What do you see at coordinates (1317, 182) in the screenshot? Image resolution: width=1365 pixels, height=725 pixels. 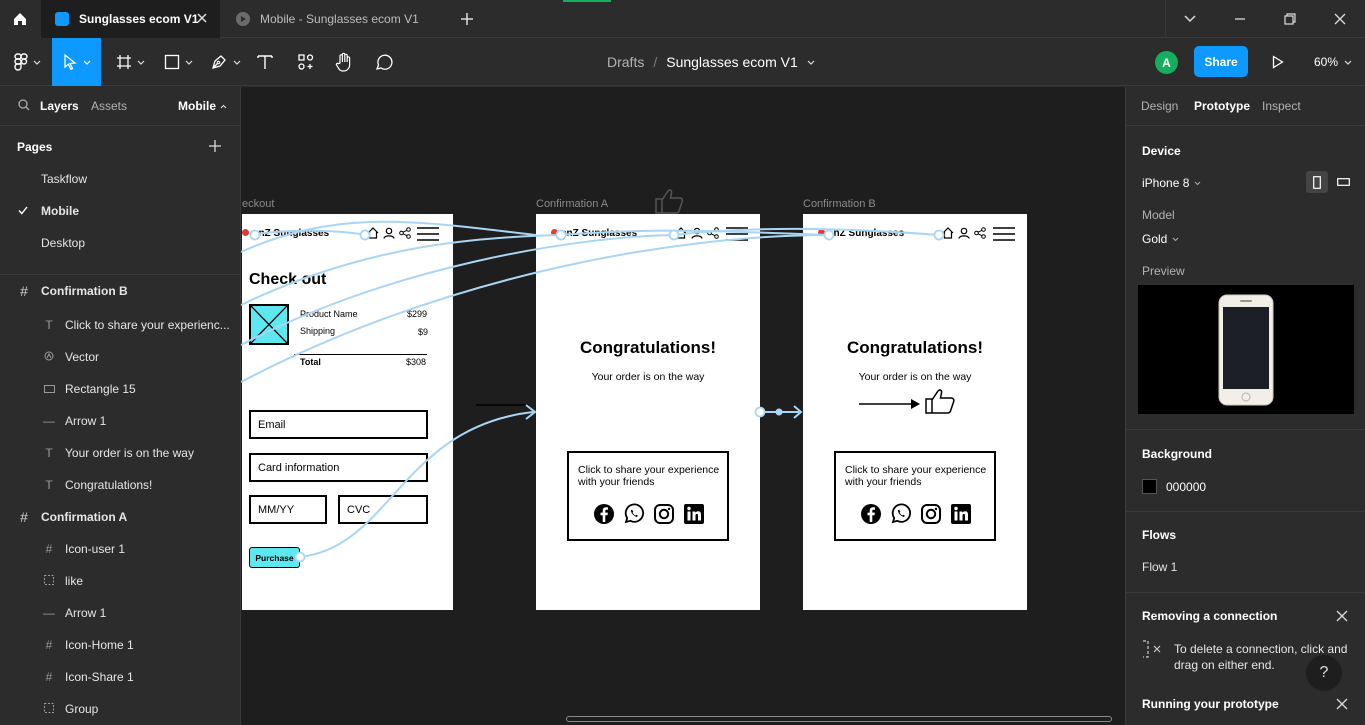 I see `portrait-toggle` at bounding box center [1317, 182].